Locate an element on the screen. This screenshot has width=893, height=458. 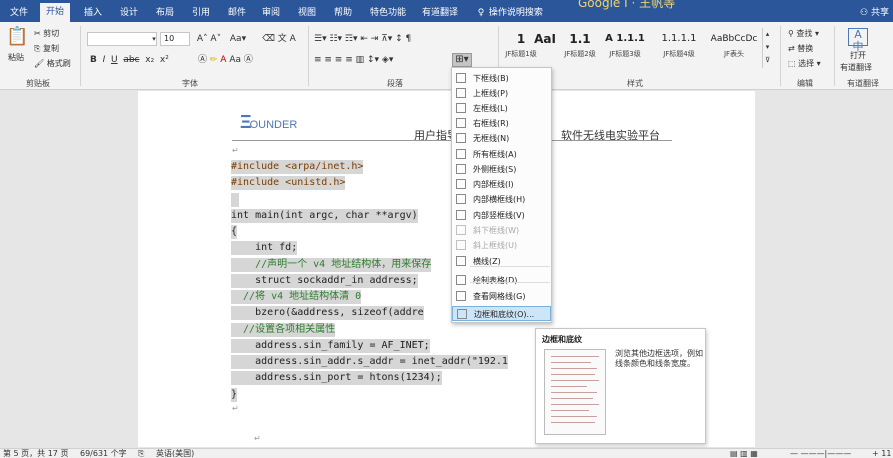
style-item: AaBbCcDc JF表头 is located at coordinates (734, 47).